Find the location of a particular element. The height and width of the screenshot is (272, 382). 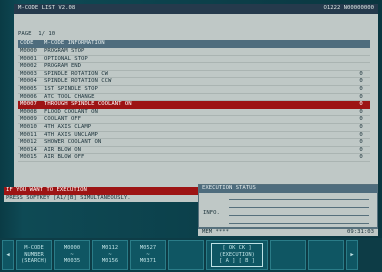

row-info: FLOOD COOLANT ON is located at coordinates (71, 111).